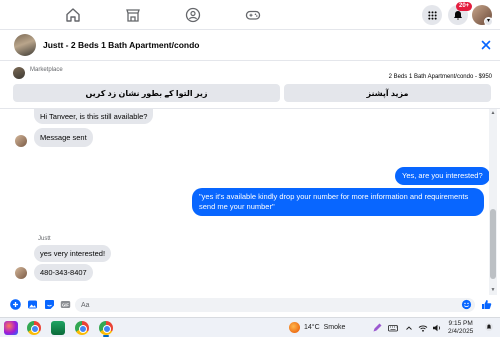 This screenshot has height=337, width=500. I want to click on volume-icon, so click(437, 328).